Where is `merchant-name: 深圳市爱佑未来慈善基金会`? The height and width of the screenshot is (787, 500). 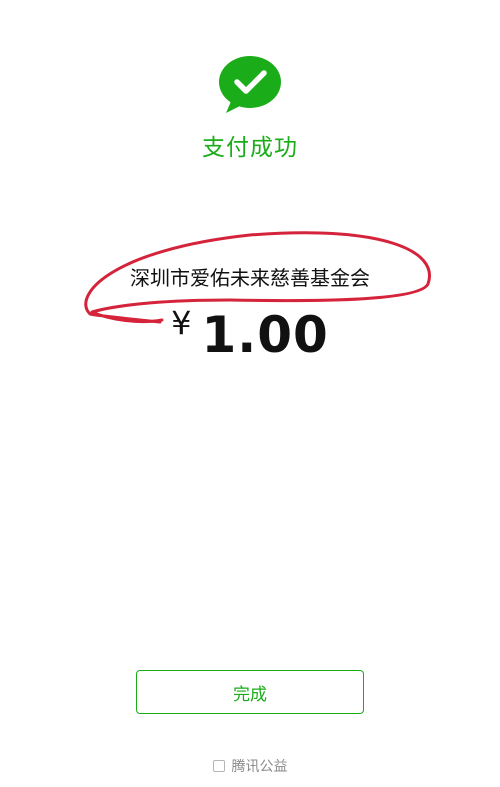
merchant-name: 深圳市爱佑未来慈善基金会 is located at coordinates (250, 278).